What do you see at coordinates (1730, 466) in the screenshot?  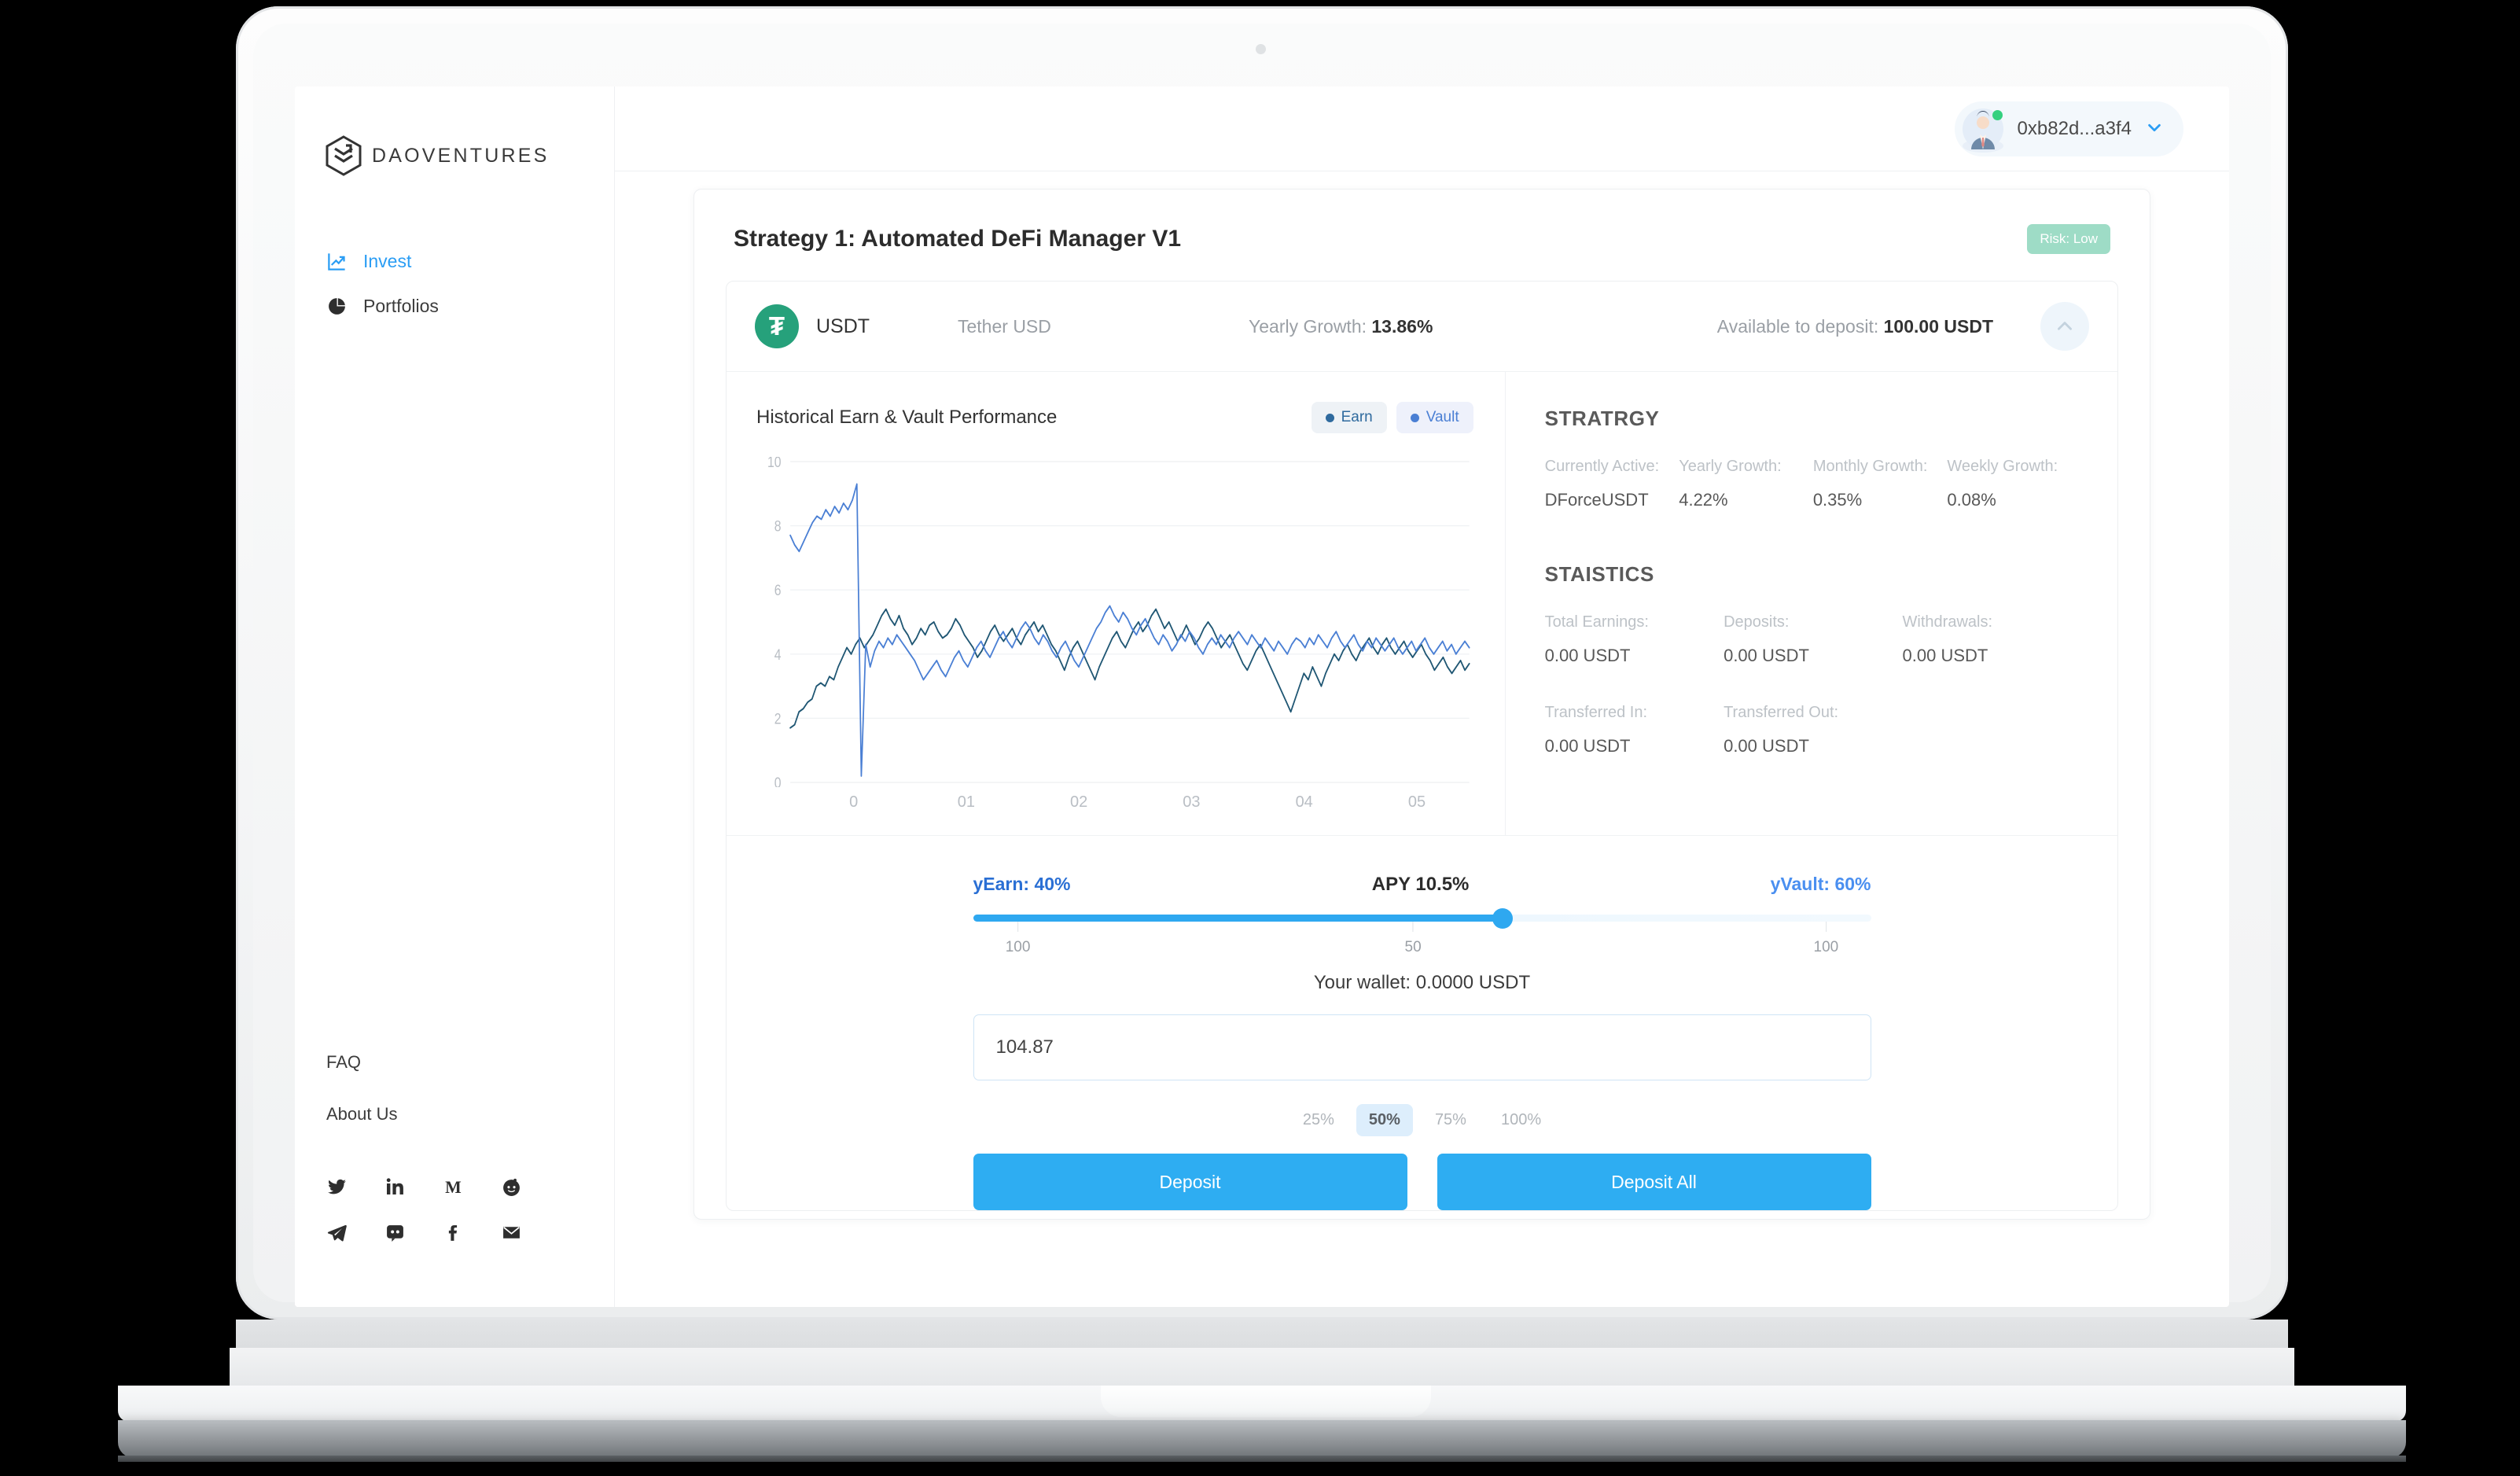 I see `stat-label: Yearly Growth:` at bounding box center [1730, 466].